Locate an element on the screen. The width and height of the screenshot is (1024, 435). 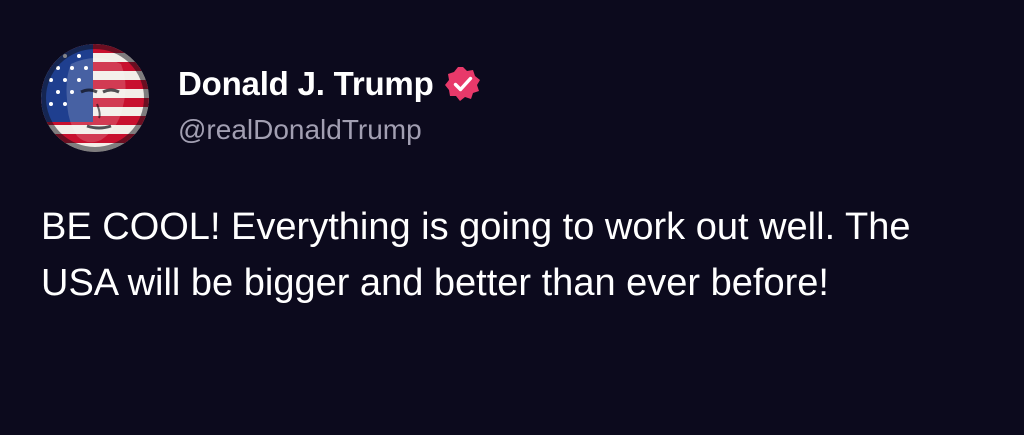
author-avatar is located at coordinates (95, 98).